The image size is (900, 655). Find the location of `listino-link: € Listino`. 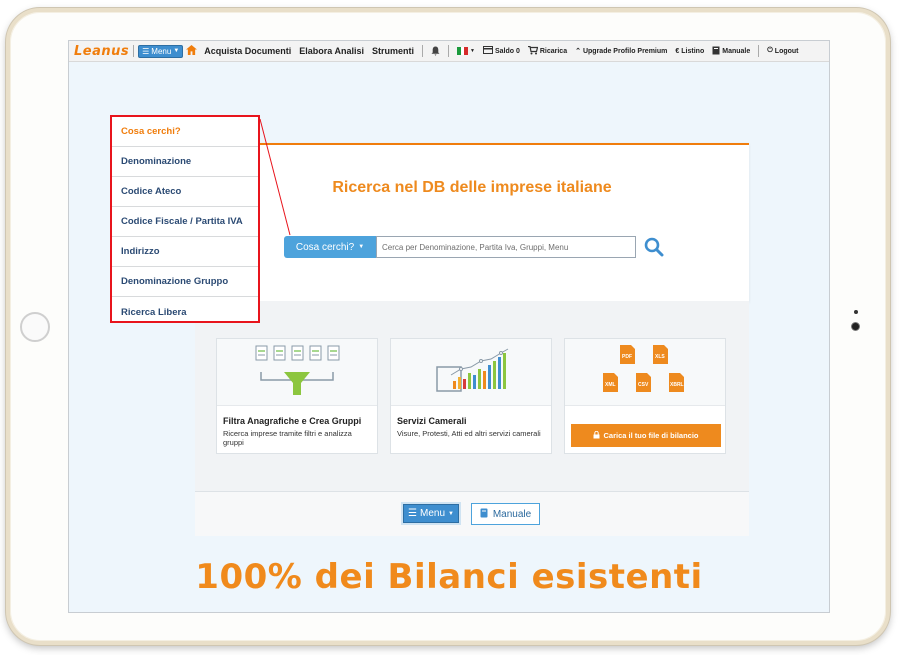

listino-link: € Listino is located at coordinates (689, 51).